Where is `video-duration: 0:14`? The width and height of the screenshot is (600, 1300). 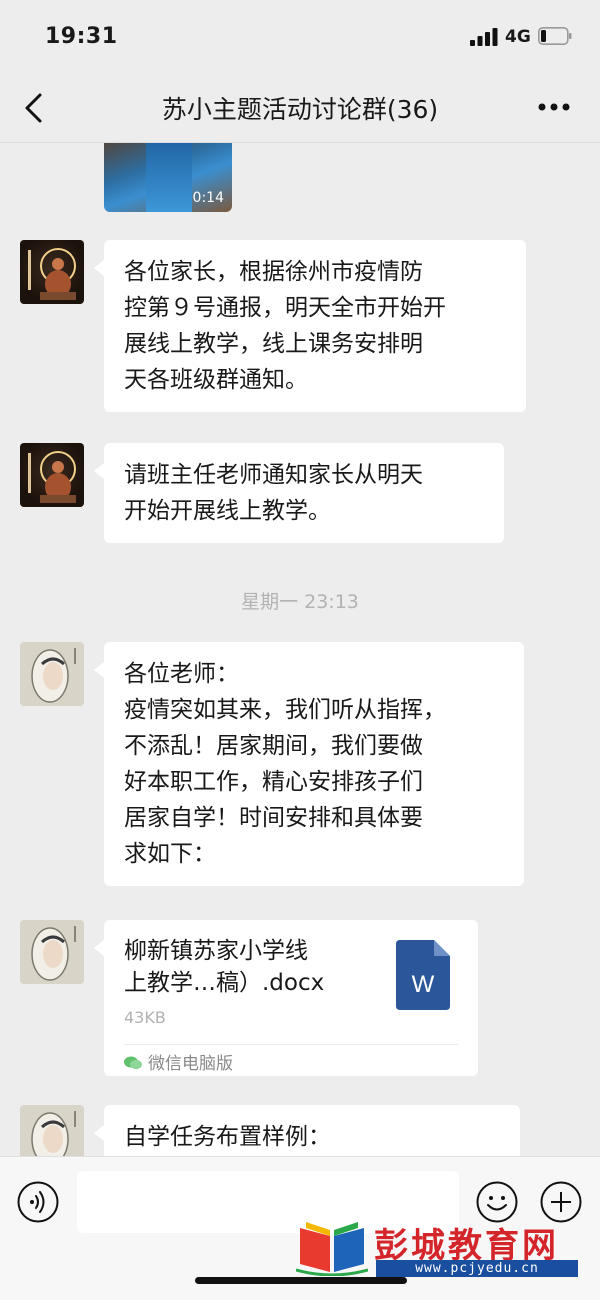 video-duration: 0:14 is located at coordinates (208, 198).